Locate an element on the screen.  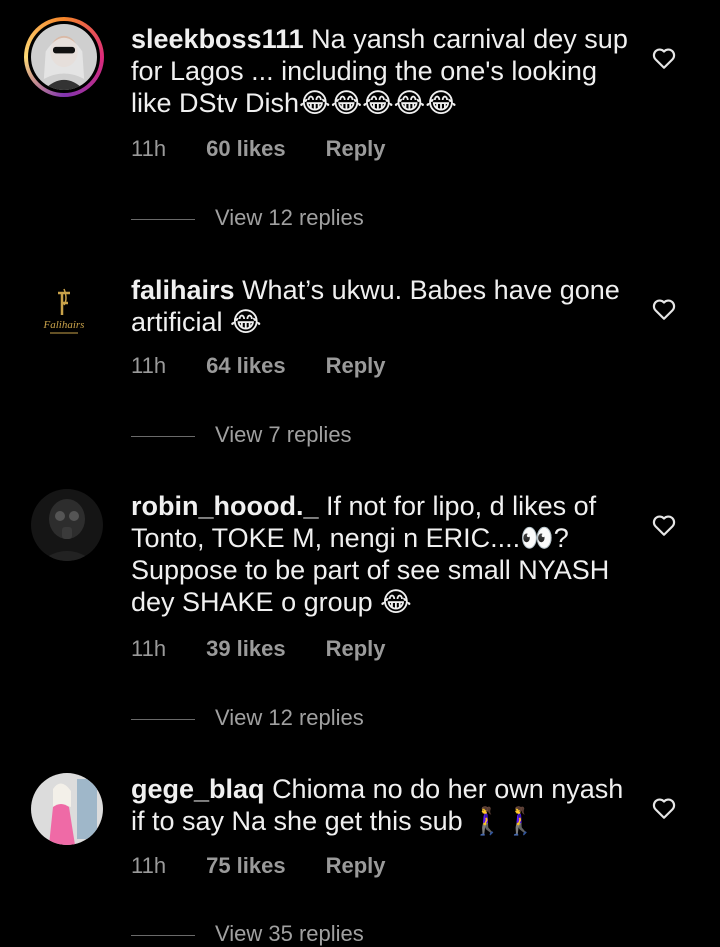
comment-username: robin_hoood._ is located at coordinates (224, 506).